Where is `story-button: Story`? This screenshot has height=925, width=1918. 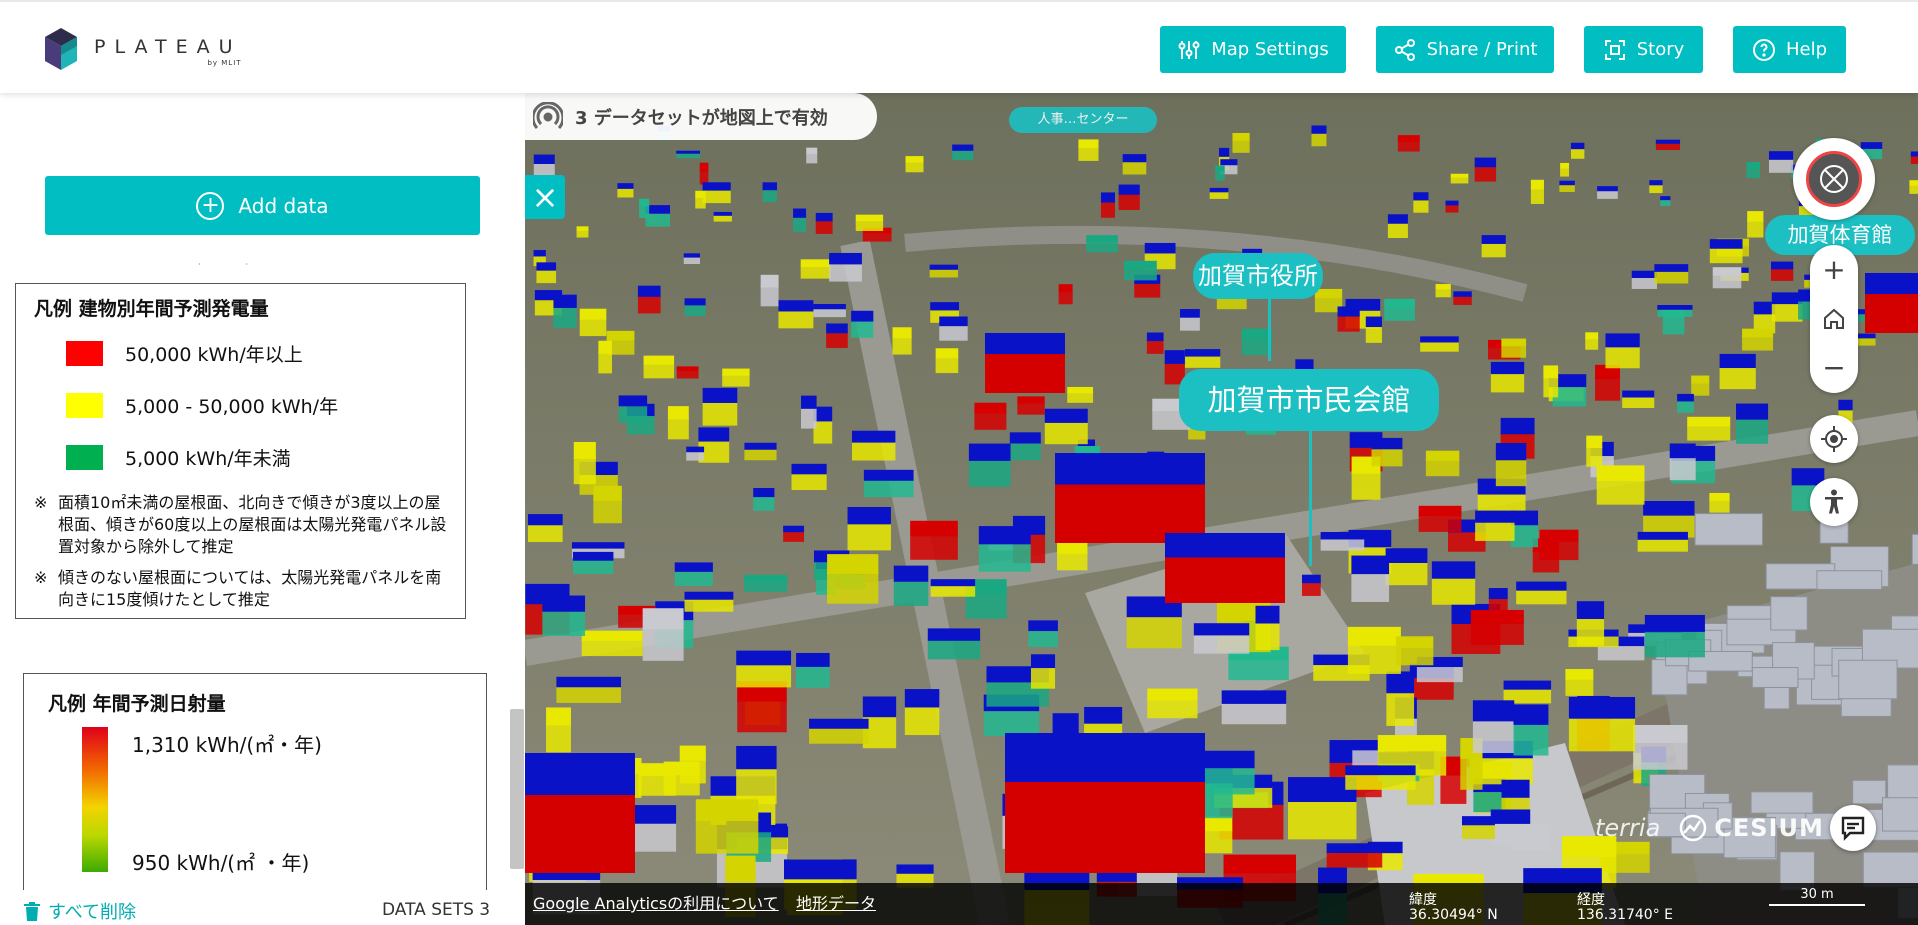
story-button: Story is located at coordinates (1643, 49).